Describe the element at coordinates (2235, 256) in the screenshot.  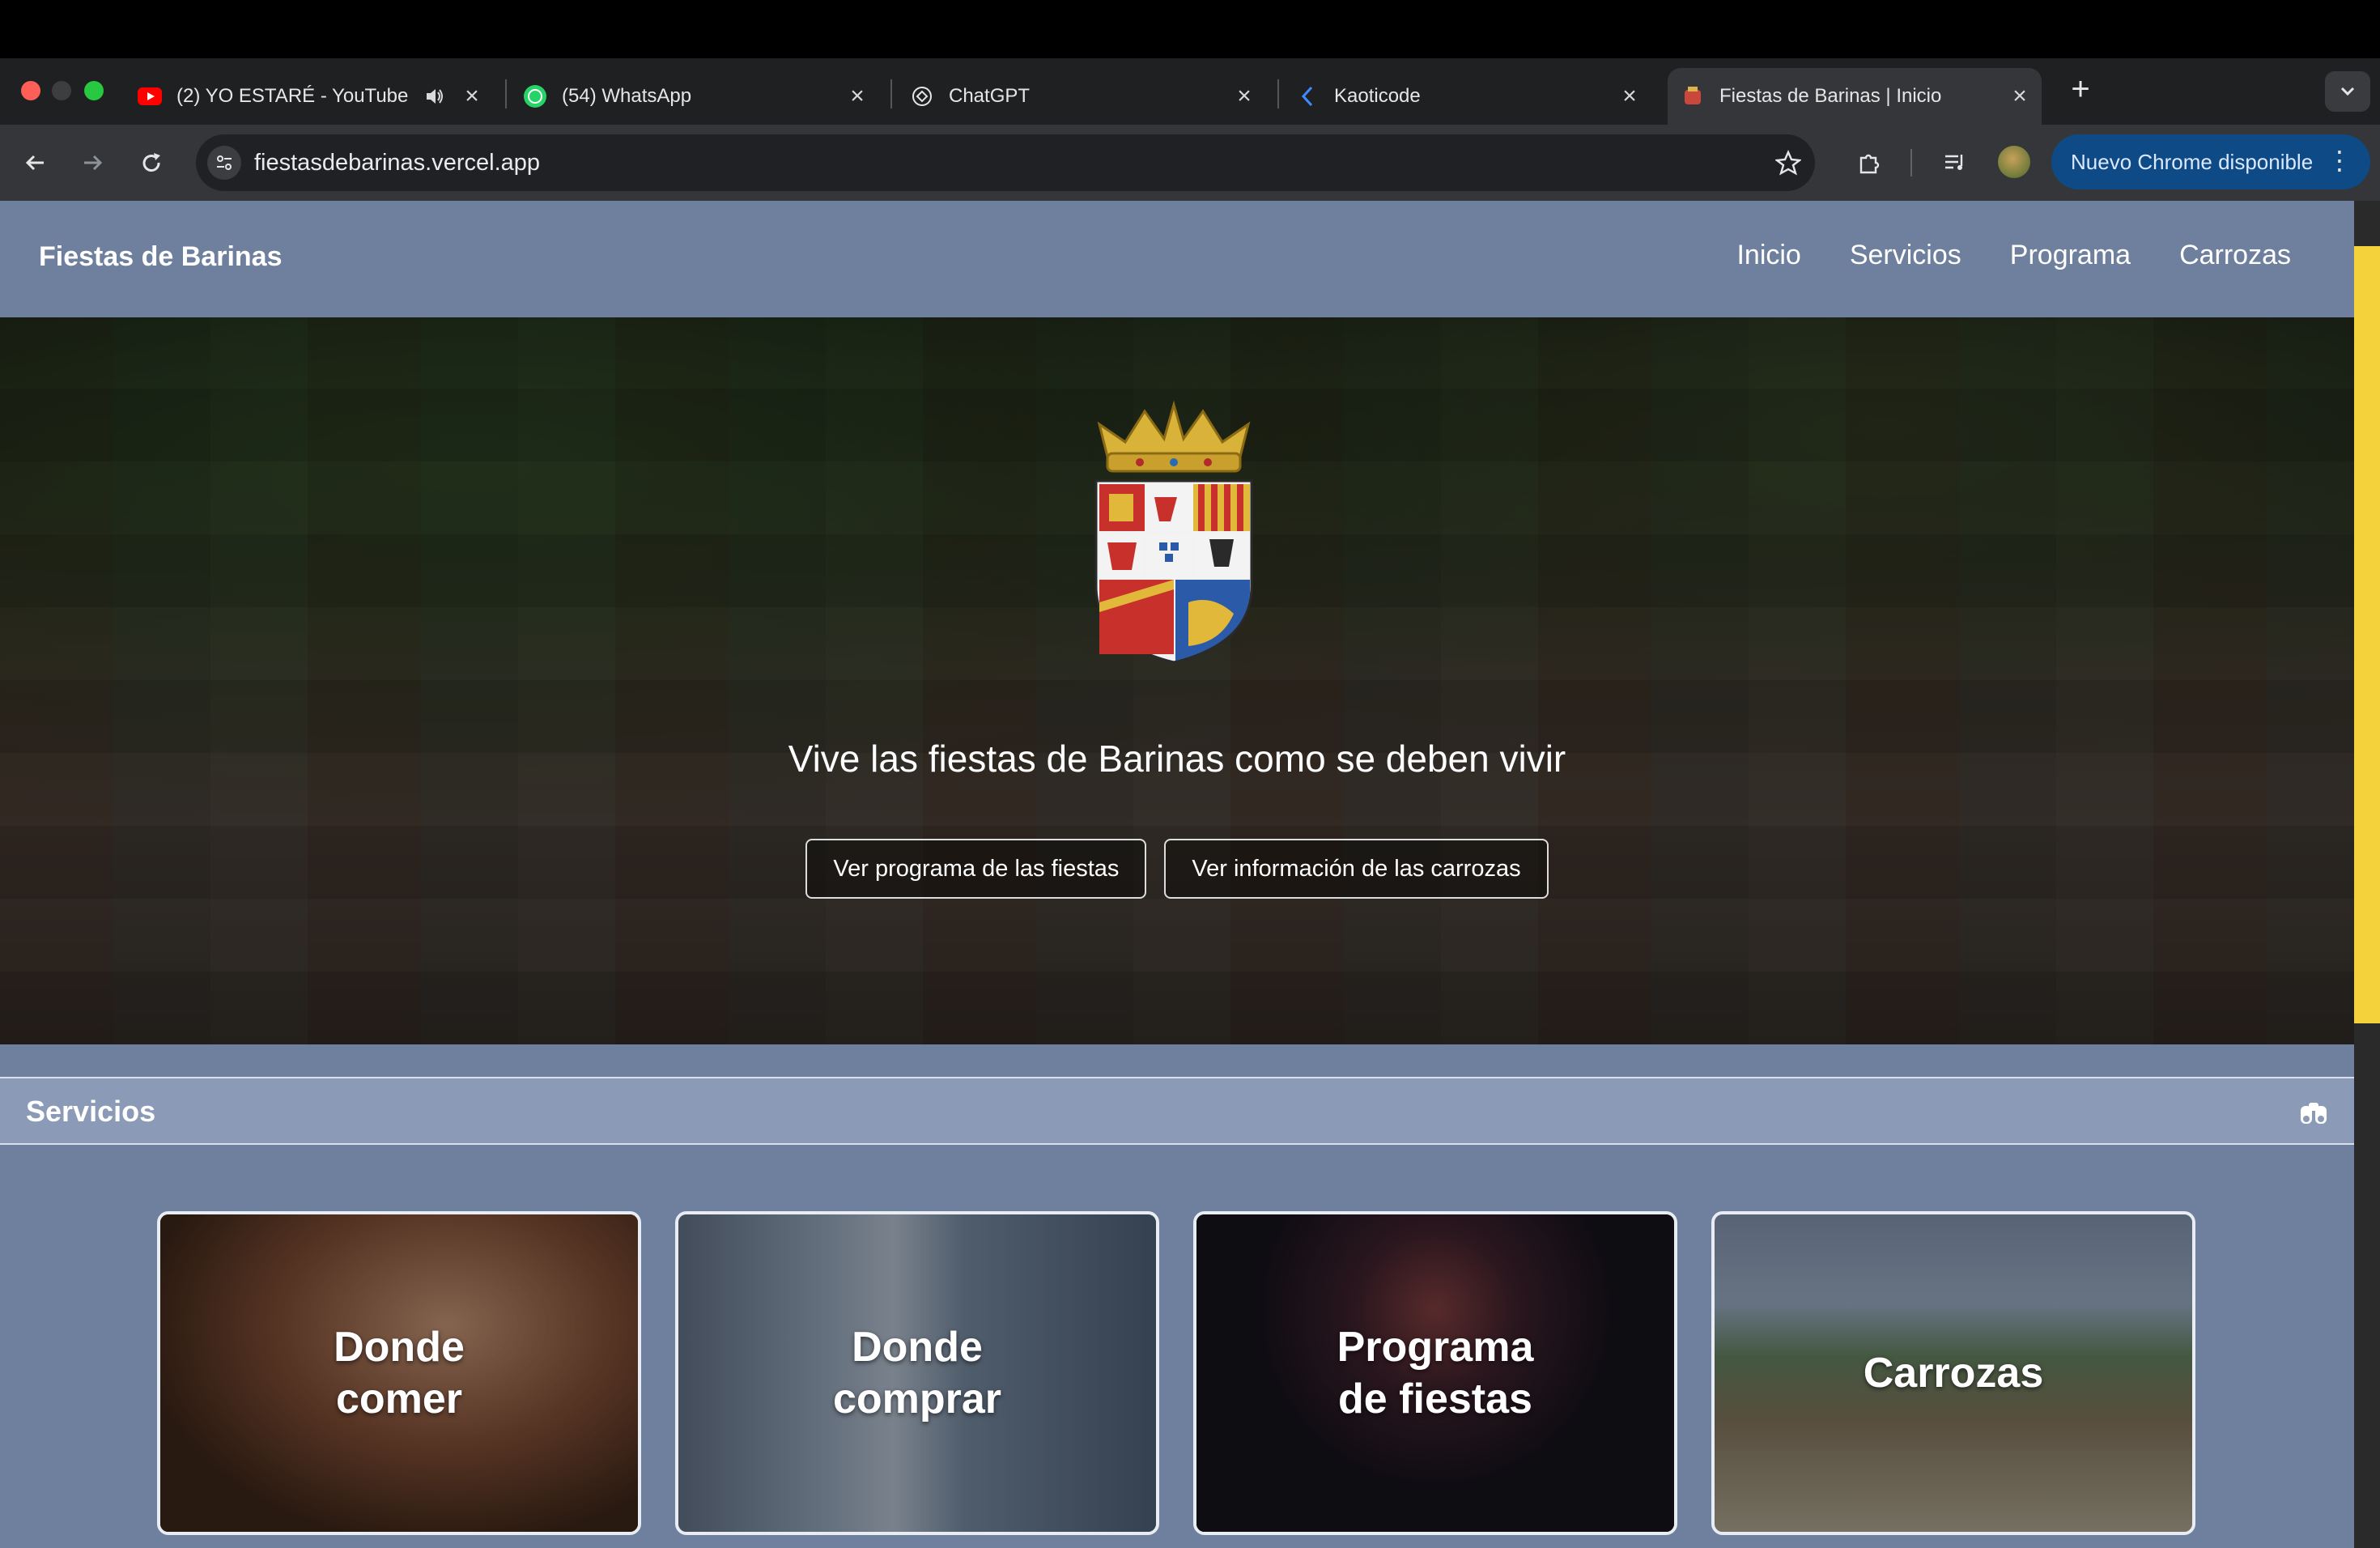
I see `nav-carrozas: Carrozas` at that location.